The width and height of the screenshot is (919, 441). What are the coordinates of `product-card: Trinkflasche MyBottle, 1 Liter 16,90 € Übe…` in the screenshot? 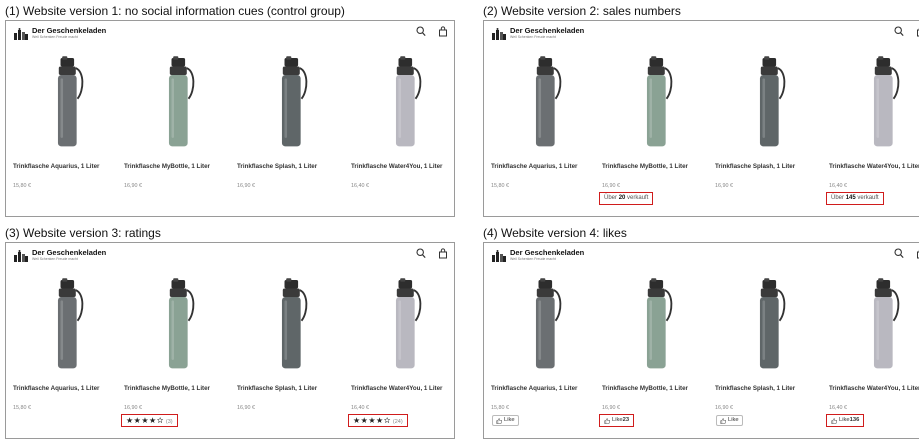 It's located at (656, 130).